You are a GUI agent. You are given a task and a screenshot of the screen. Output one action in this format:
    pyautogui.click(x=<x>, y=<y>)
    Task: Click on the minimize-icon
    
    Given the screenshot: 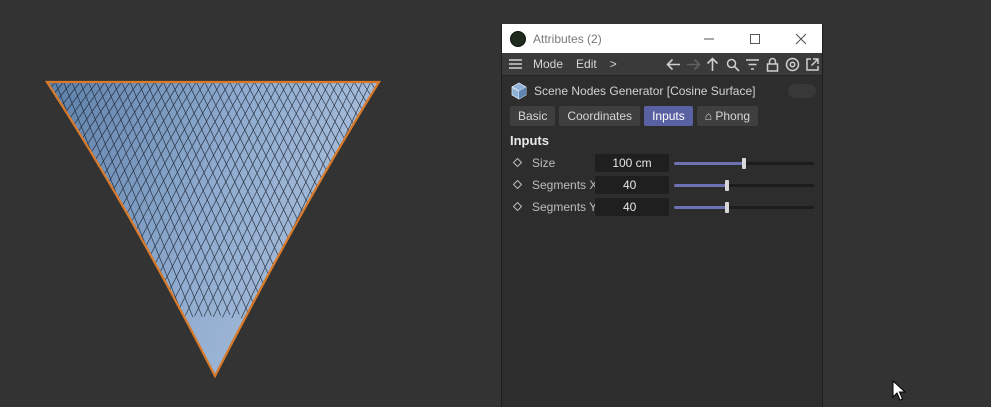 What is the action you would take?
    pyautogui.click(x=709, y=38)
    